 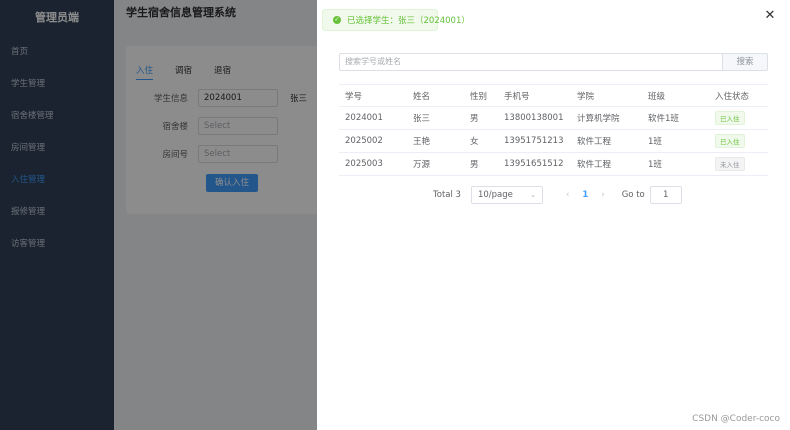 I want to click on col-college: 学院, so click(x=606, y=95).